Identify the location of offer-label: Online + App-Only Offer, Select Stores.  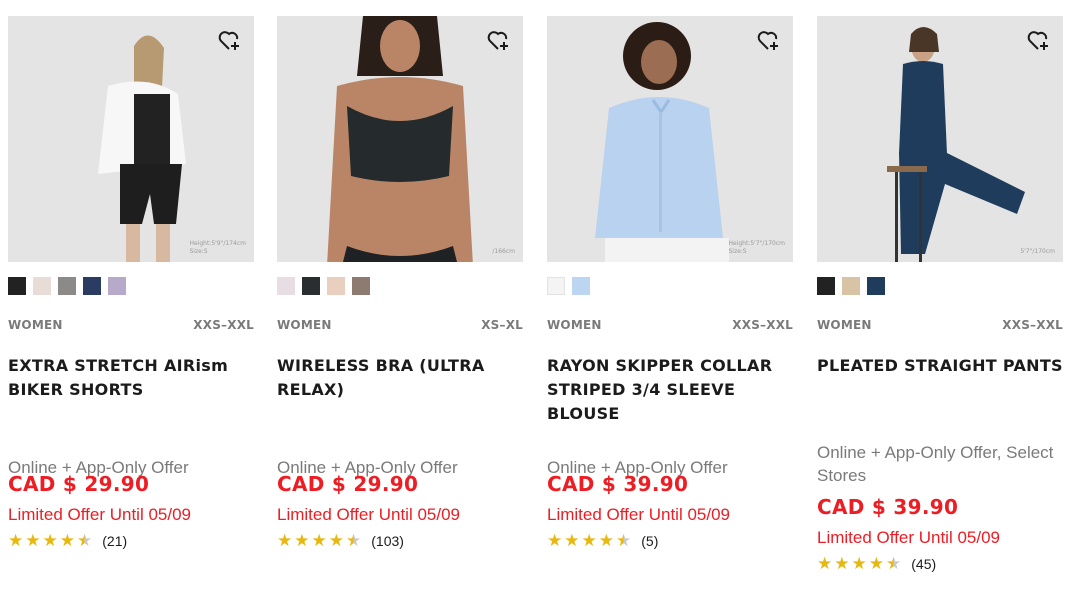
(935, 464).